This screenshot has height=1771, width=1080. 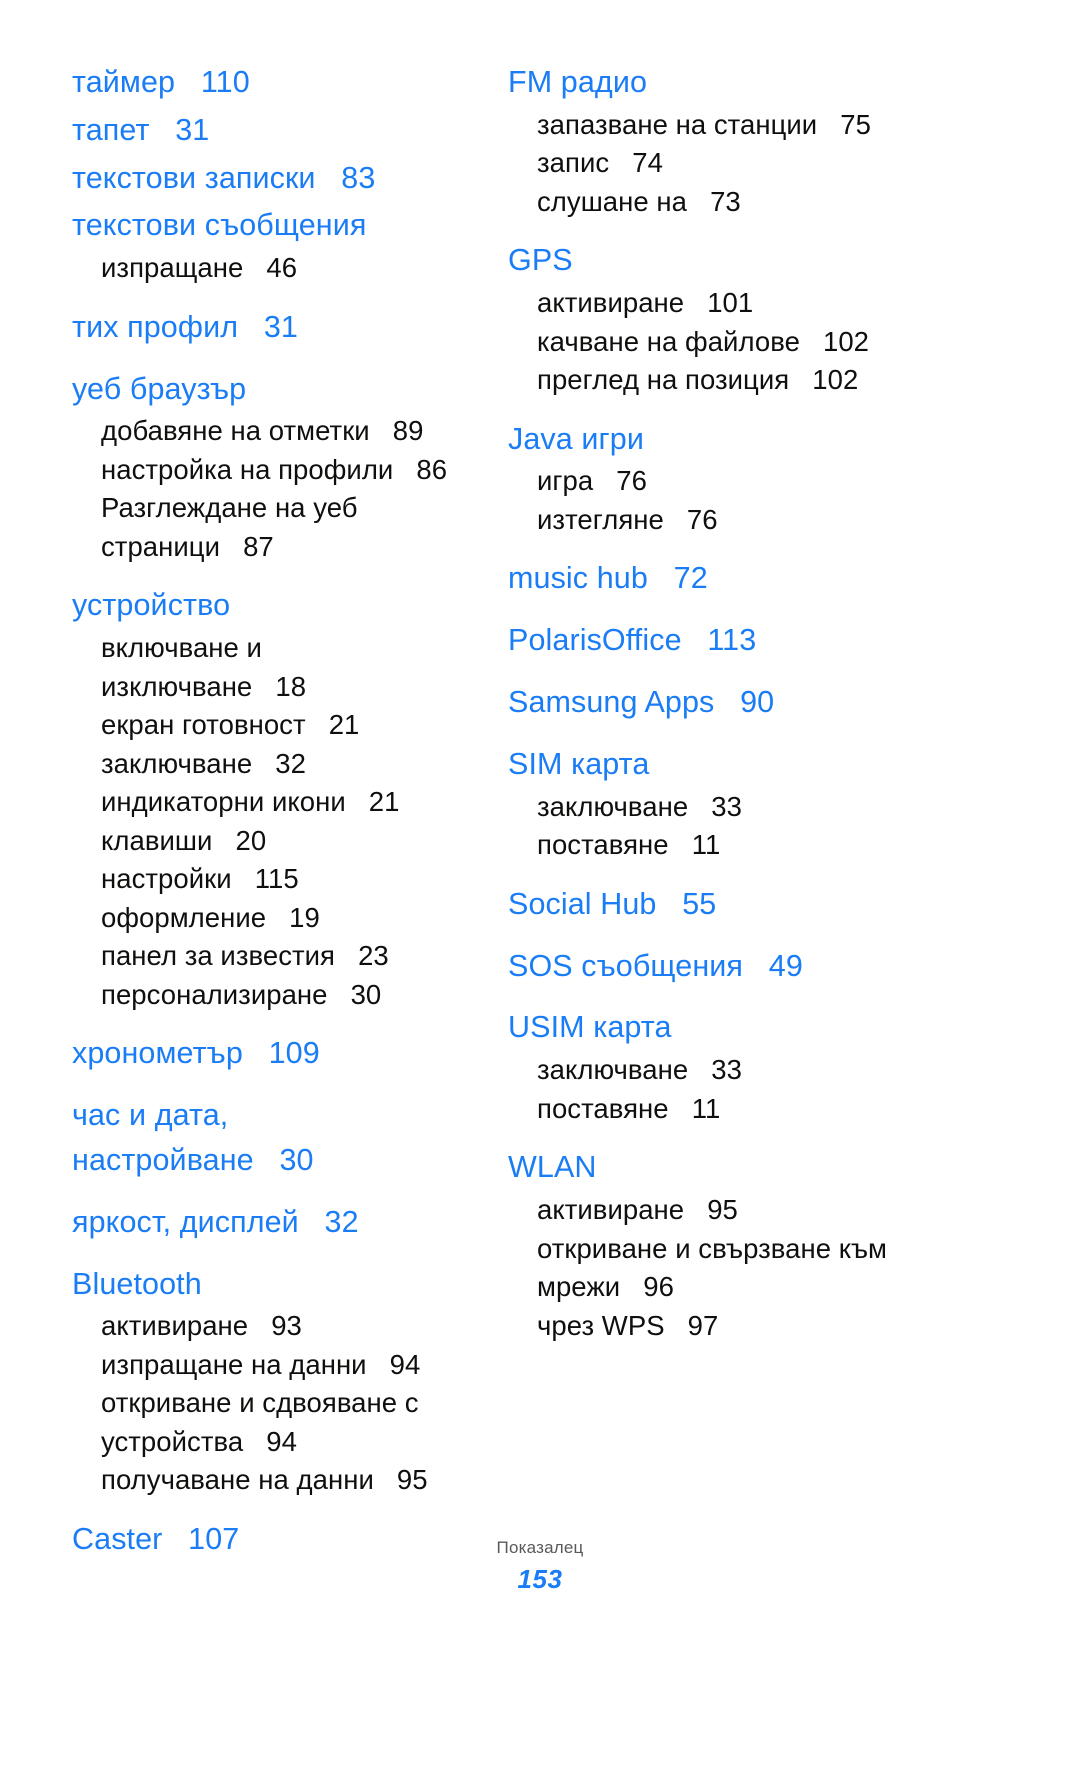 I want to click on index-subentry: запазване на станции 75, so click(x=764, y=125).